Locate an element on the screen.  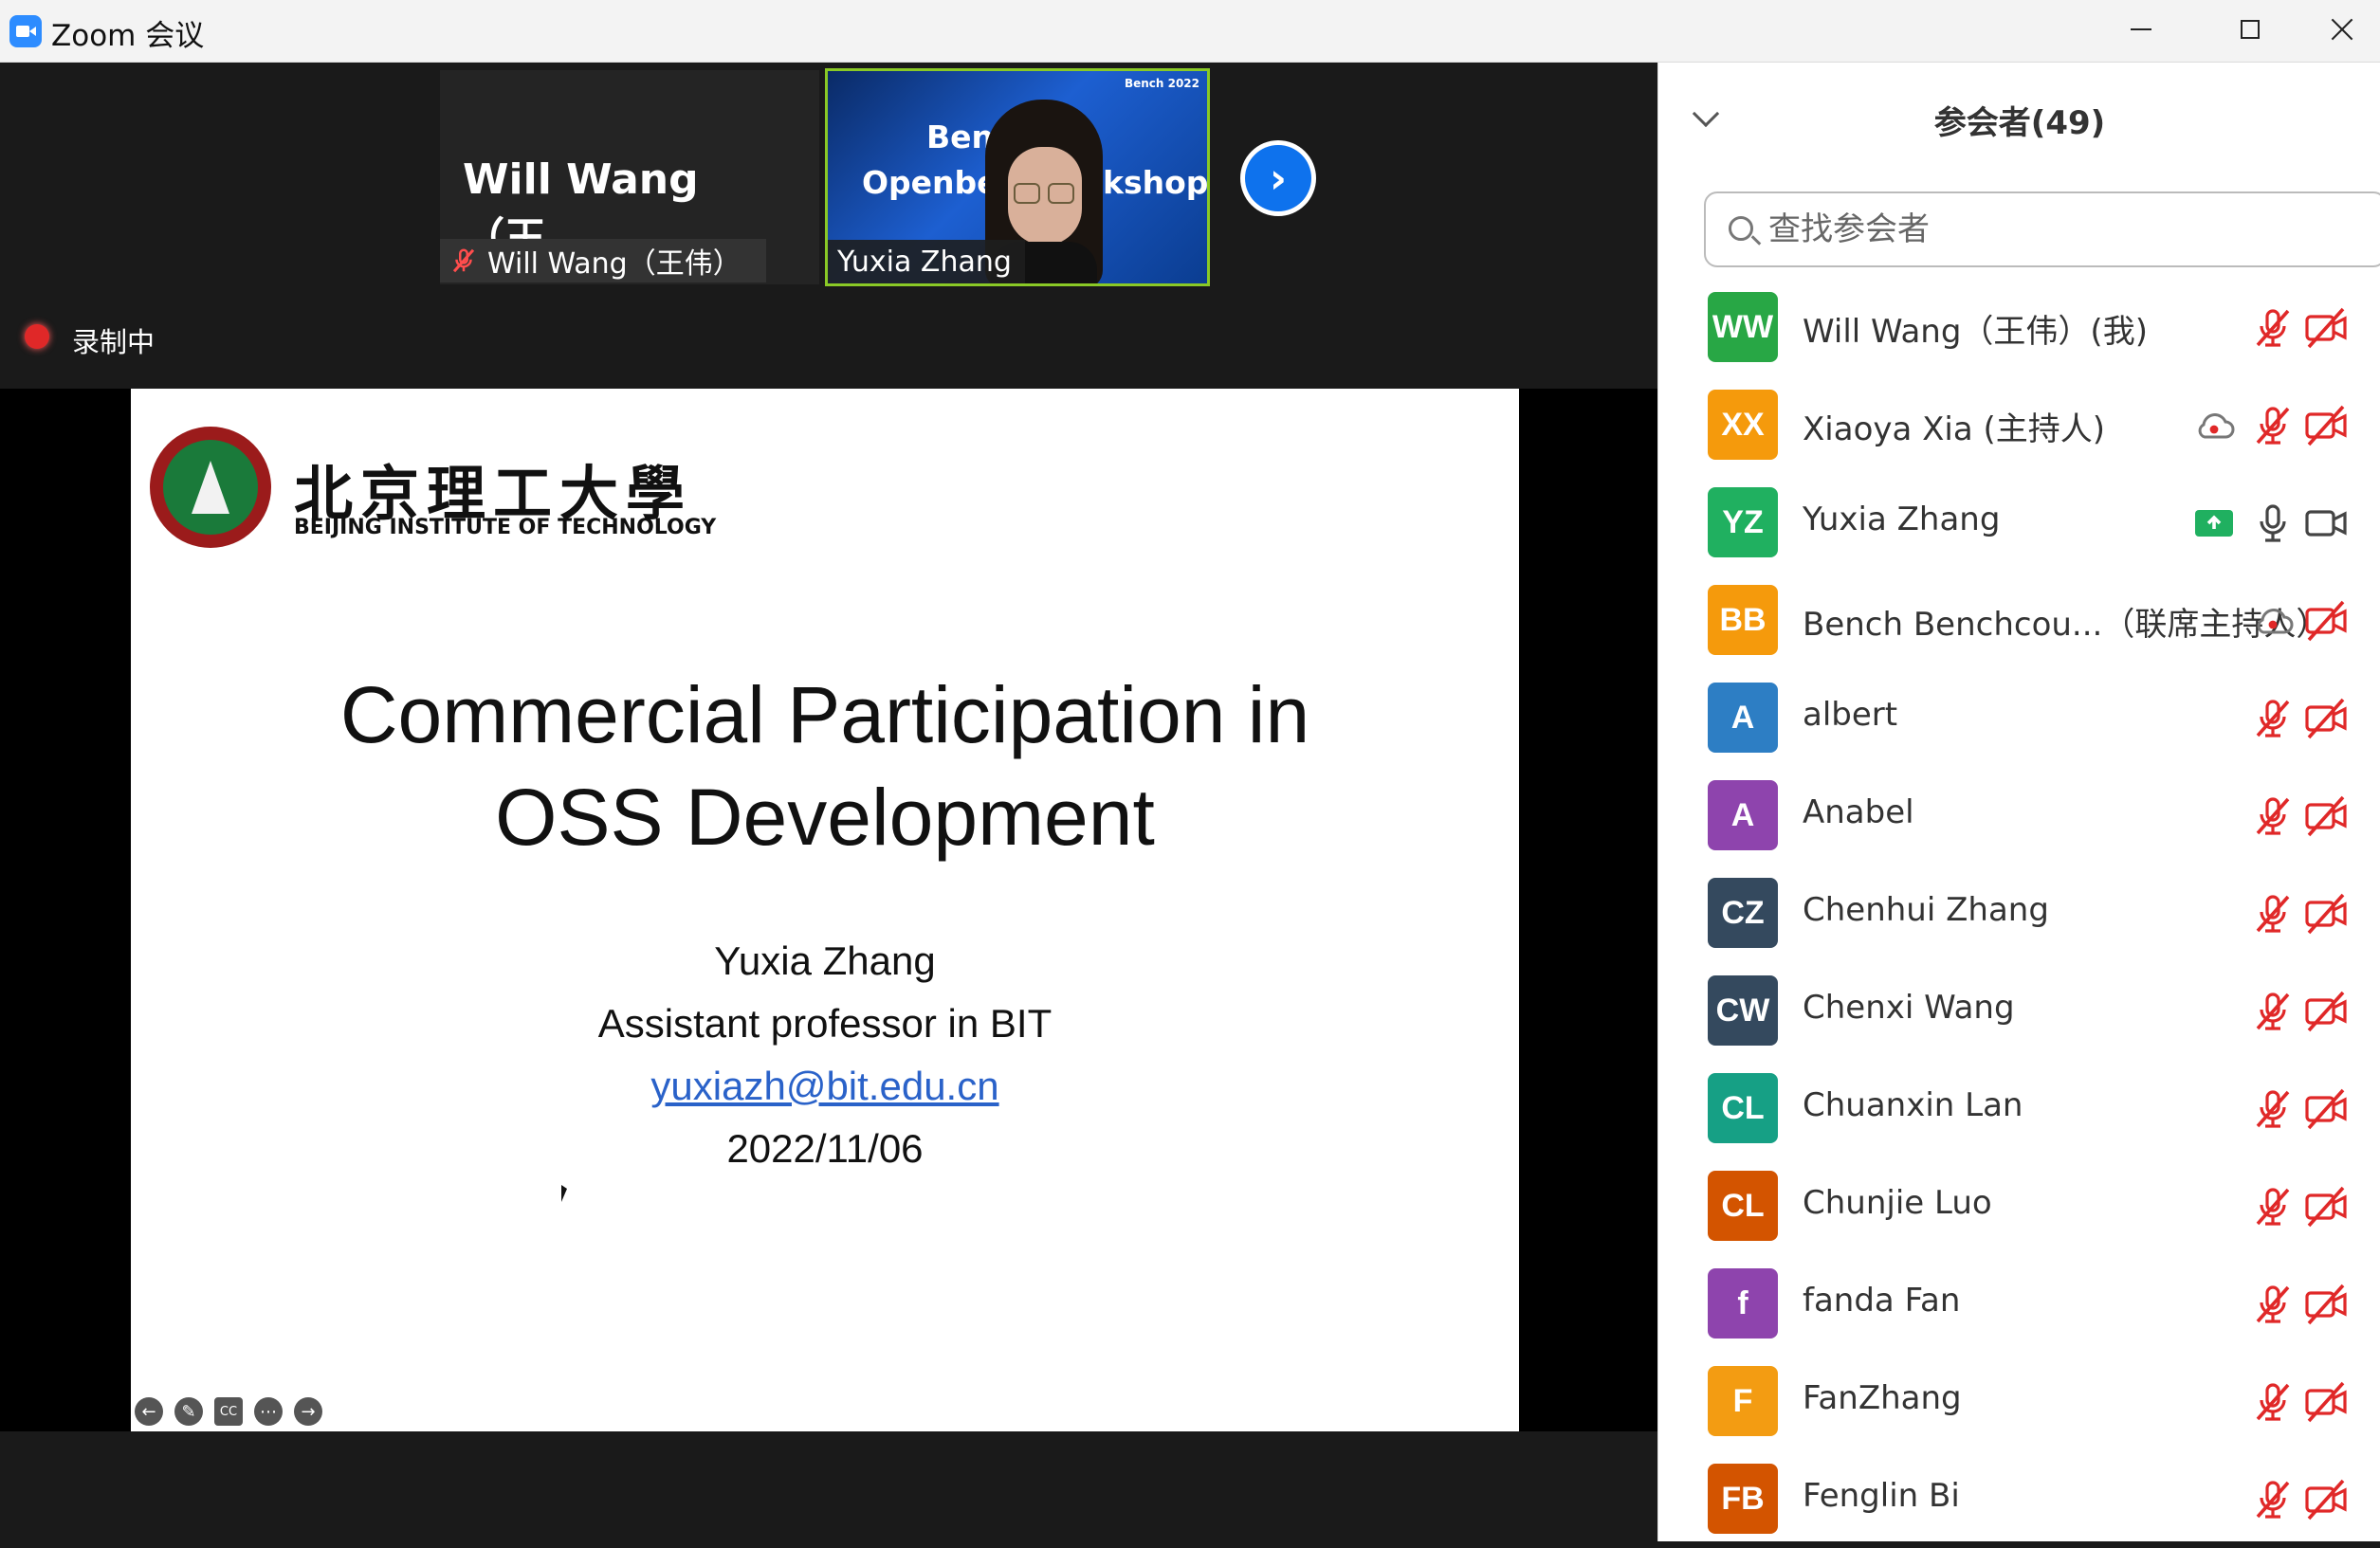
participant-row: CL Chuanxin Lan is located at coordinates (2019, 1108).